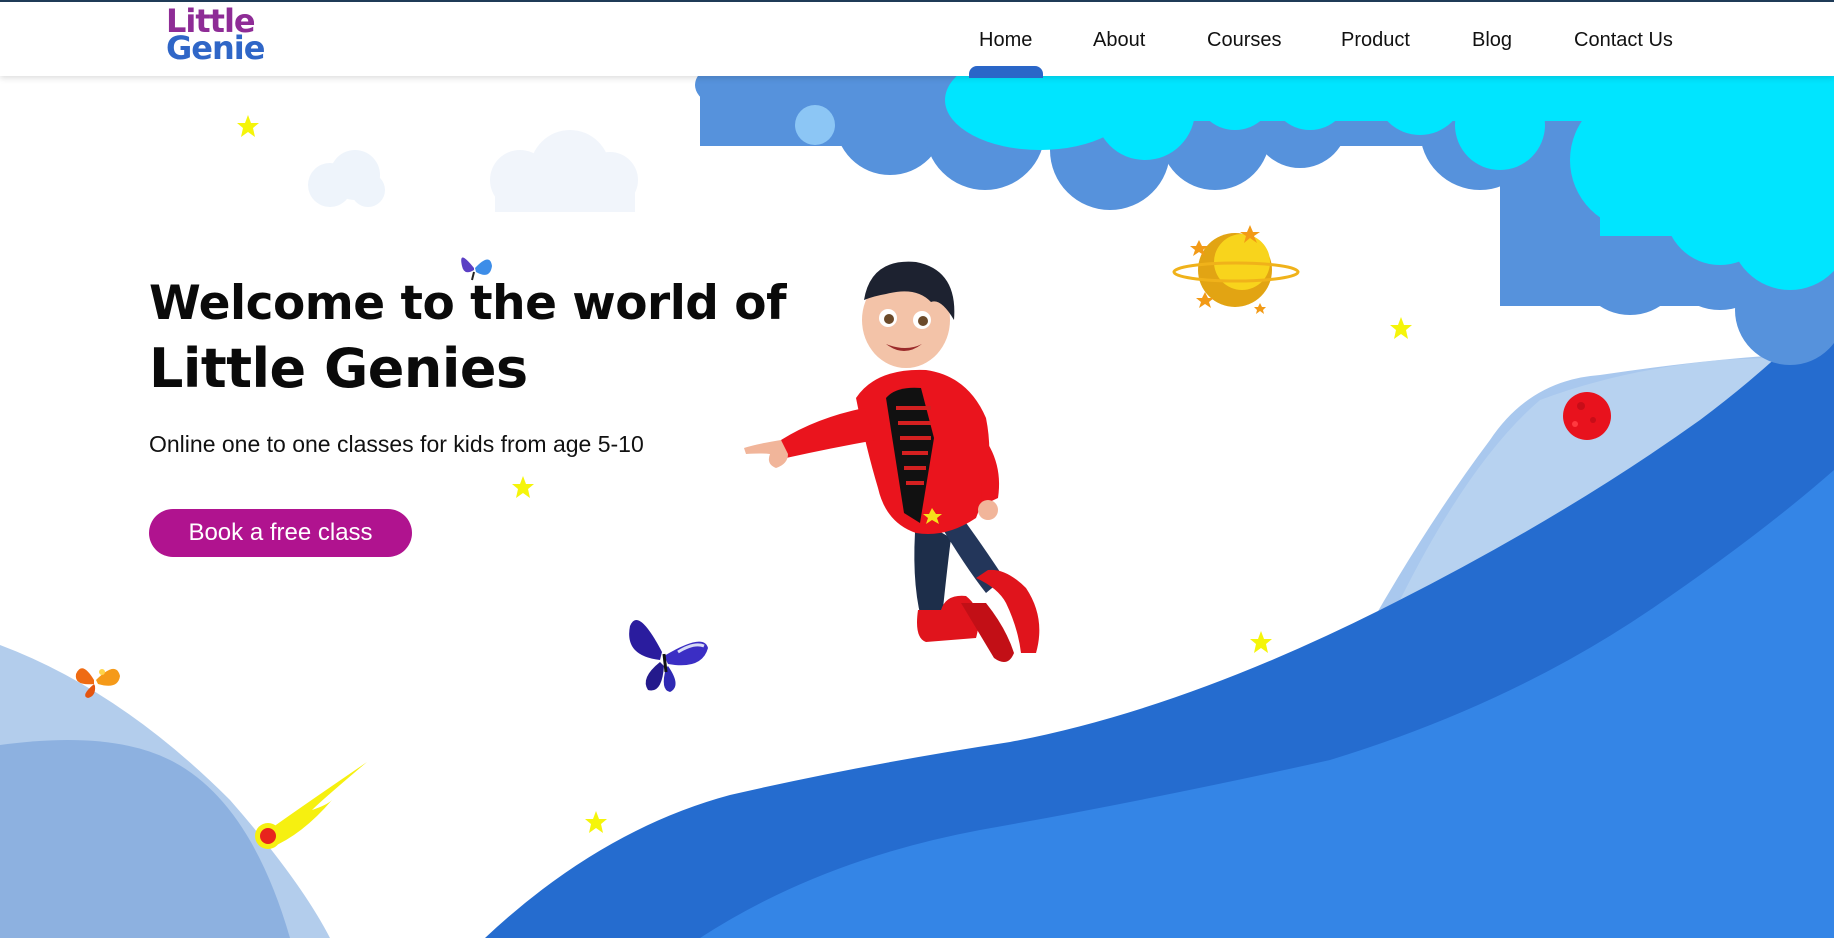  What do you see at coordinates (1587, 418) in the screenshot?
I see `red-moon-icon` at bounding box center [1587, 418].